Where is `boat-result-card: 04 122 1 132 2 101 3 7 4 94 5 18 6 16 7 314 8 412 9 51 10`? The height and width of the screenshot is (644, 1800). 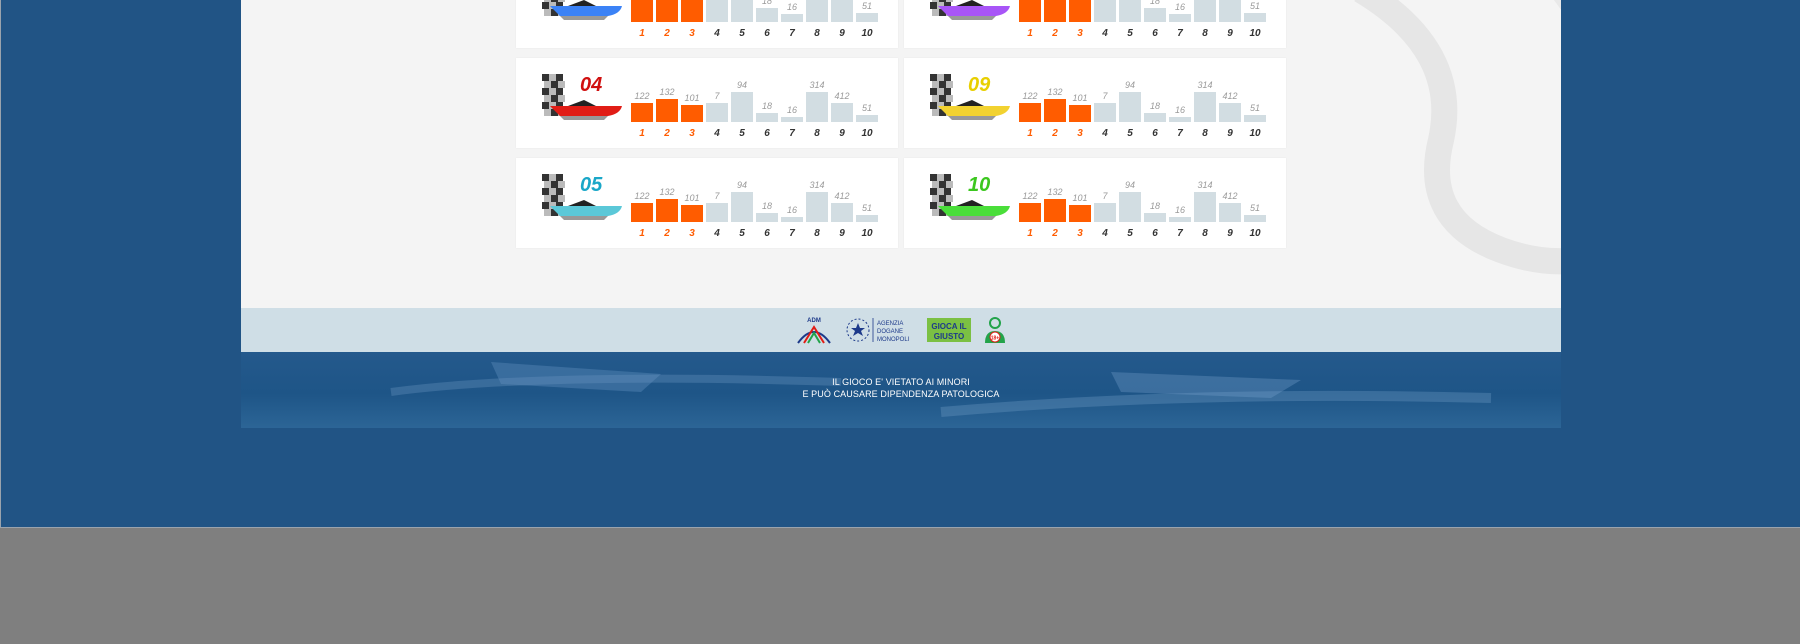 boat-result-card: 04 122 1 132 2 101 3 7 4 94 5 18 6 16 7 314 8 412 9 51 10 is located at coordinates (707, 103).